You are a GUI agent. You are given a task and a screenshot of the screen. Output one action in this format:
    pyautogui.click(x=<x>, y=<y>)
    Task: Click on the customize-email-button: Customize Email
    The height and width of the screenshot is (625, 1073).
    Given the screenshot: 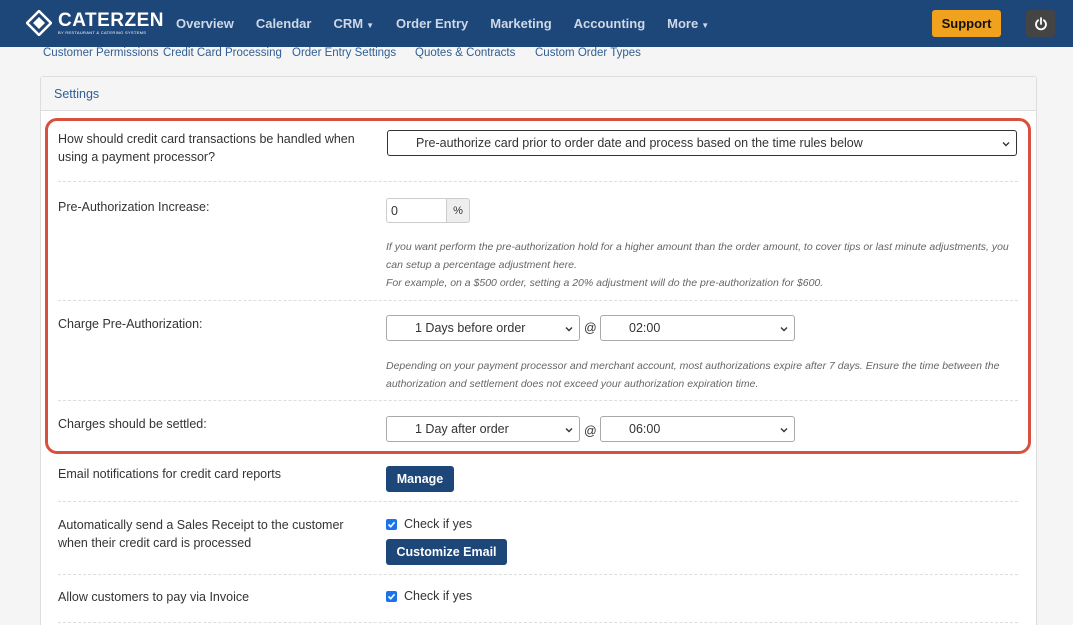 What is the action you would take?
    pyautogui.click(x=446, y=552)
    